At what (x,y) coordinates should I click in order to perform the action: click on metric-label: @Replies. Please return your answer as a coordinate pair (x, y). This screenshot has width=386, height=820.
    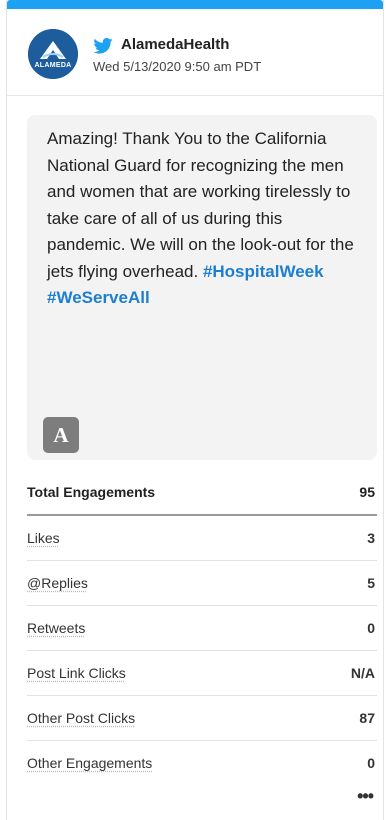
    Looking at the image, I should click on (57, 583).